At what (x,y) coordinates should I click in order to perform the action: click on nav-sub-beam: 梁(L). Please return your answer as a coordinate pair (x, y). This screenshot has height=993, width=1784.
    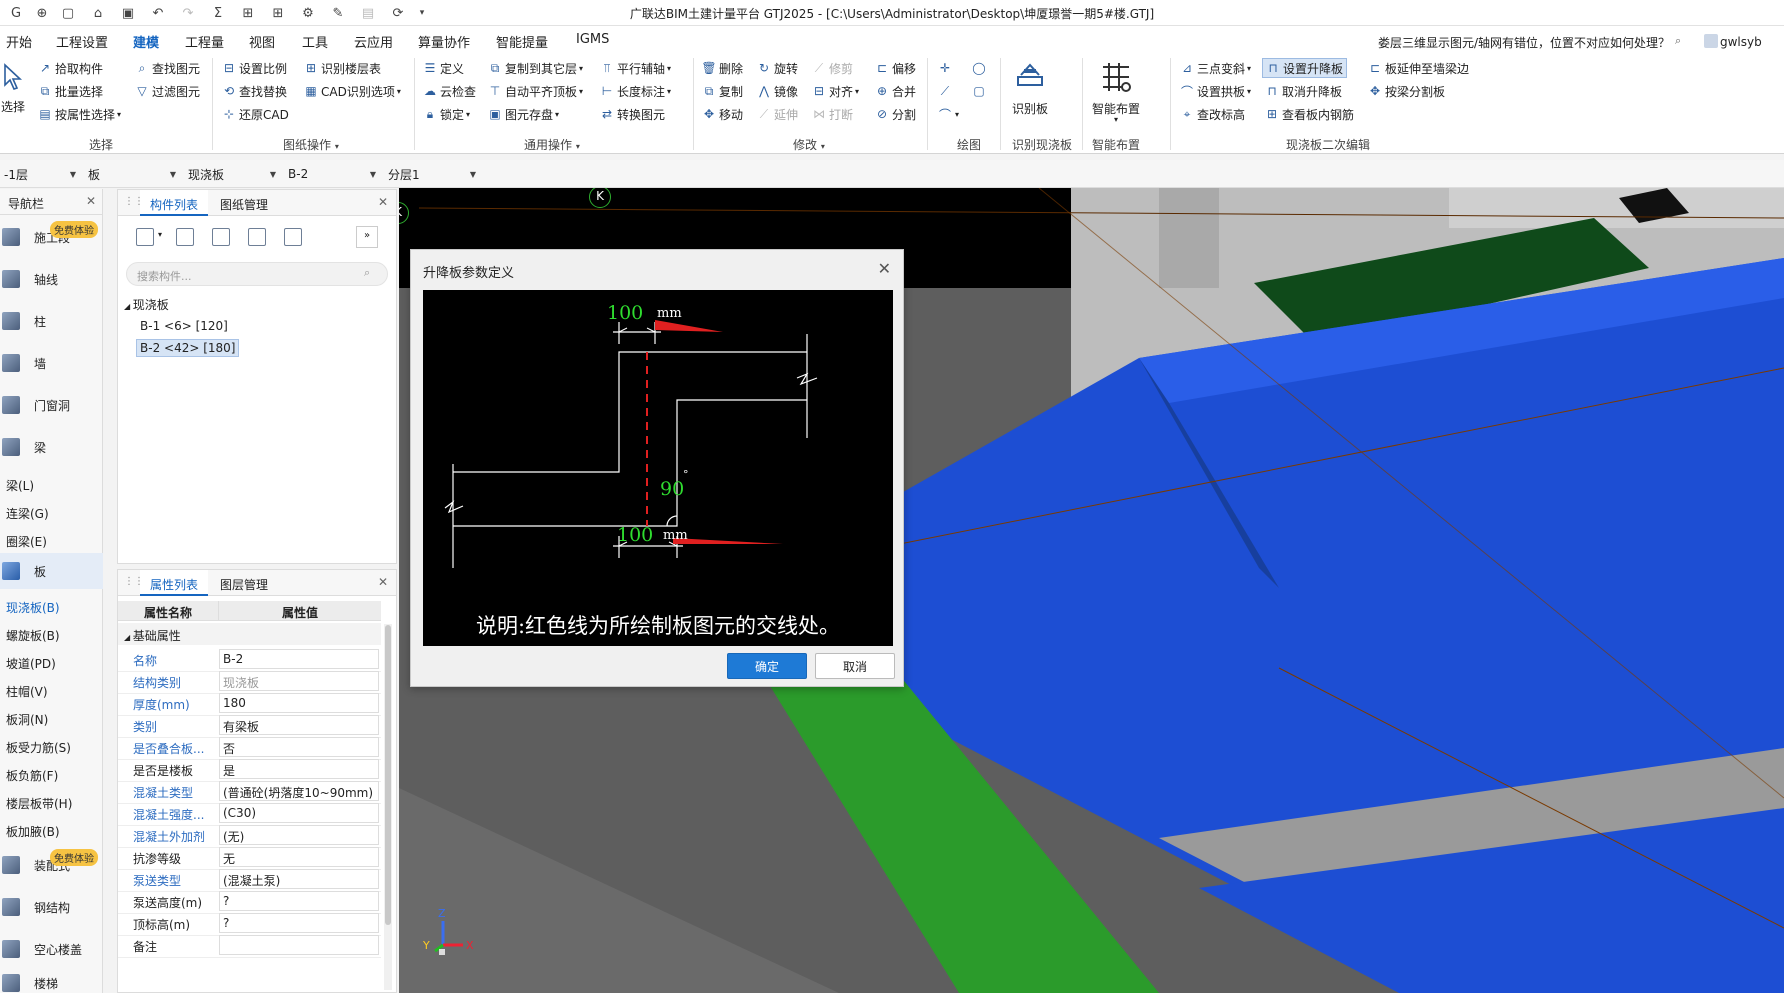
    Looking at the image, I should click on (20, 485).